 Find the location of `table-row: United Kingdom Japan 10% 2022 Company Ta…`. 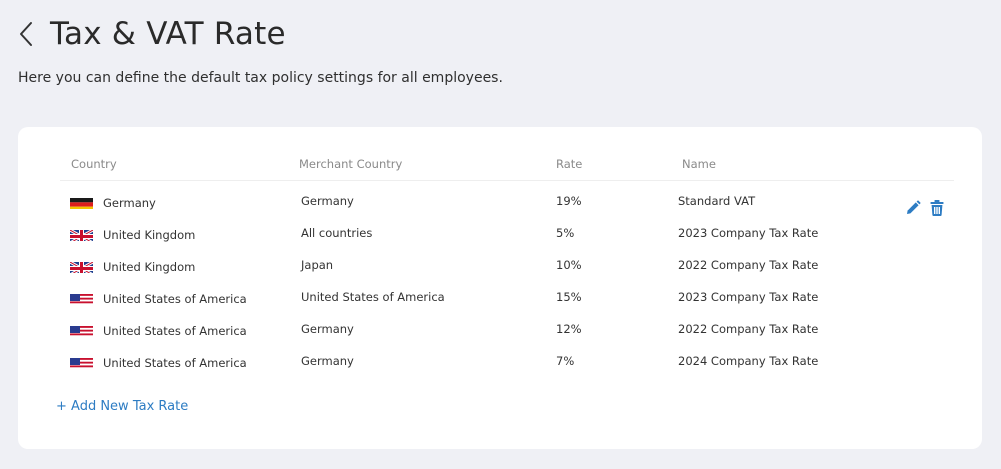

table-row: United Kingdom Japan 10% 2022 Company Ta… is located at coordinates (507, 267).